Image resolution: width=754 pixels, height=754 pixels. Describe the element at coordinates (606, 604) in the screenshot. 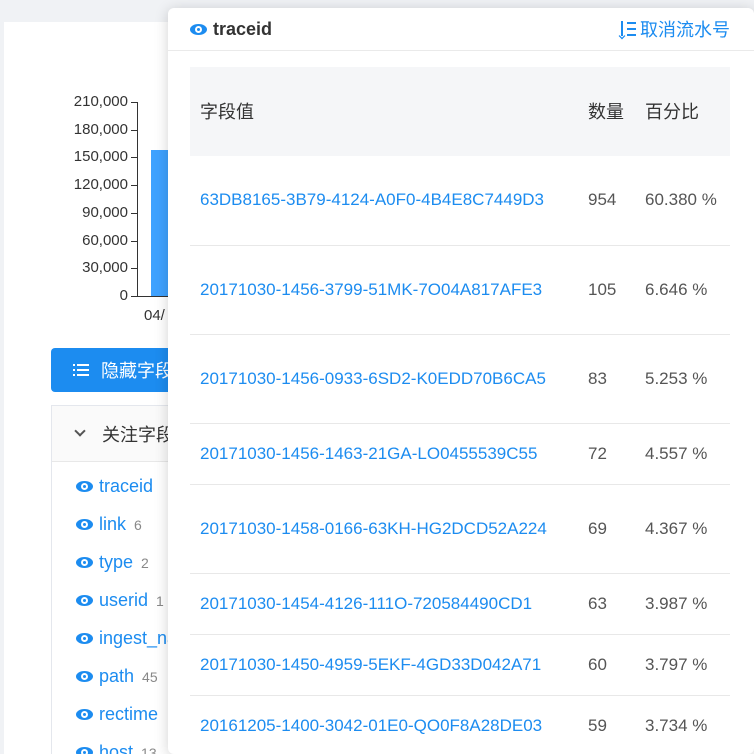

I see `value-count: 63` at that location.